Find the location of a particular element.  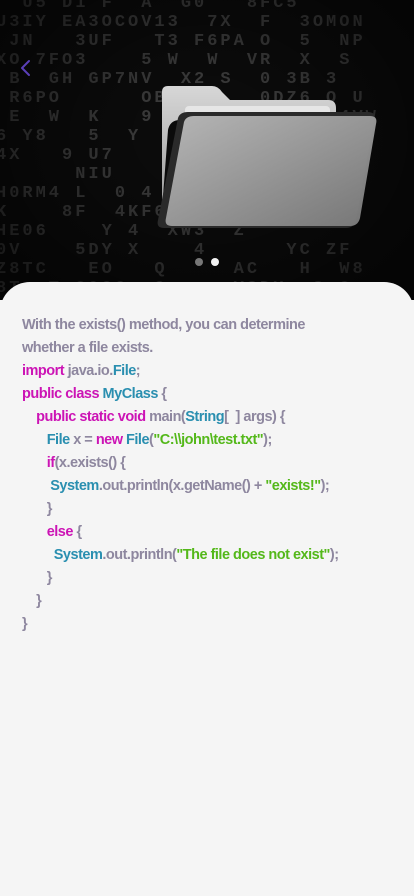

code-line: else { is located at coordinates (212, 532).